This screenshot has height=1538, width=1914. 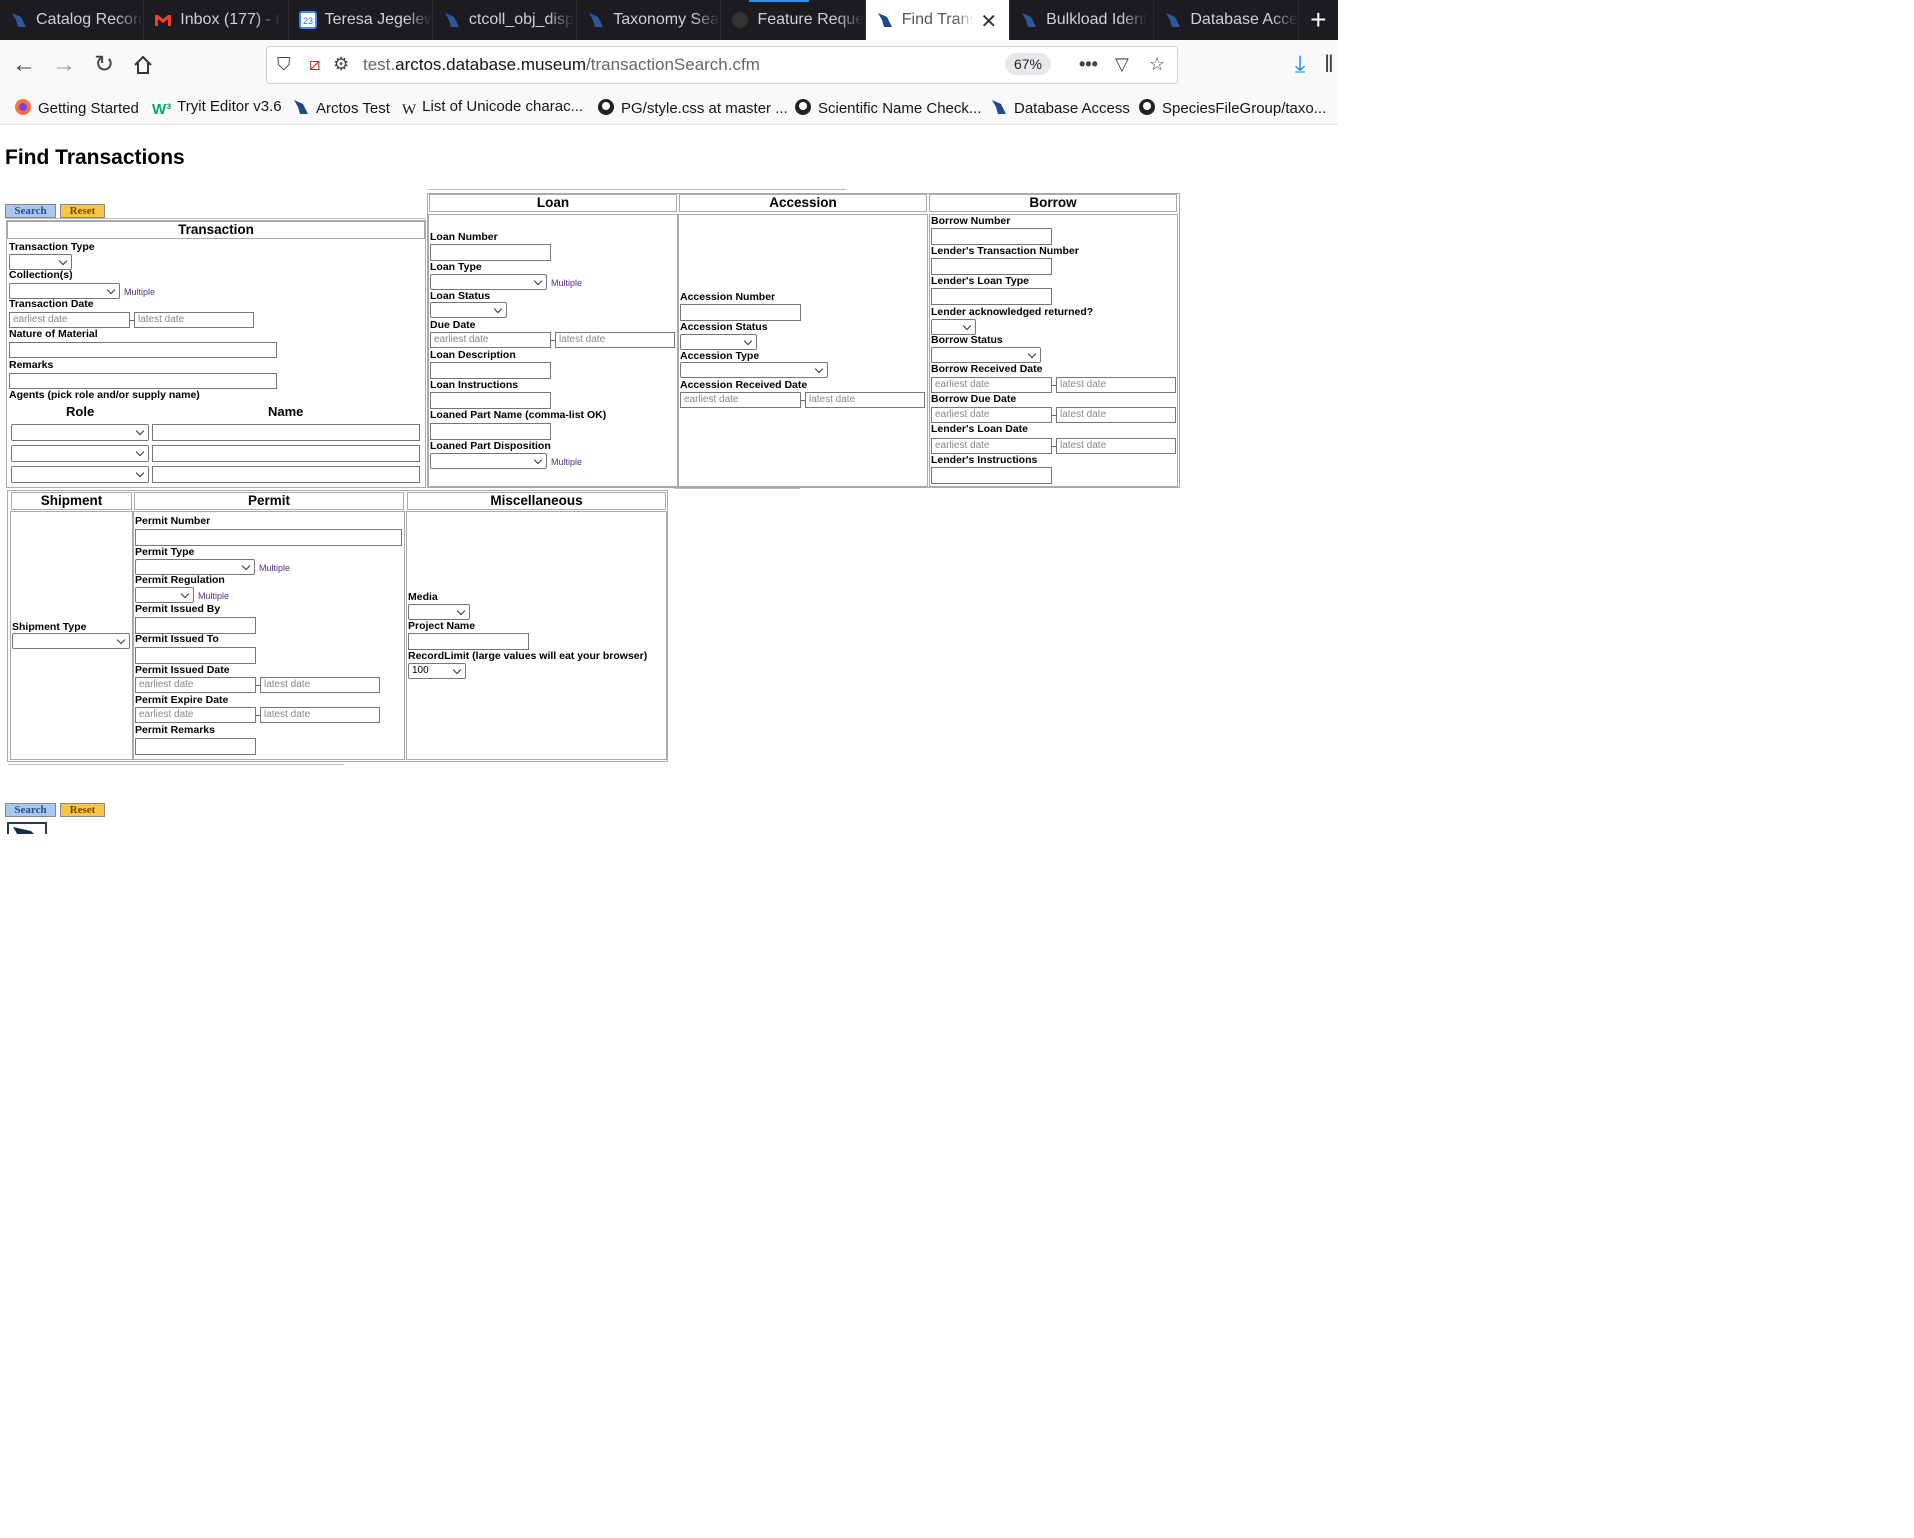 What do you see at coordinates (268, 537) in the screenshot?
I see `permit-number-input` at bounding box center [268, 537].